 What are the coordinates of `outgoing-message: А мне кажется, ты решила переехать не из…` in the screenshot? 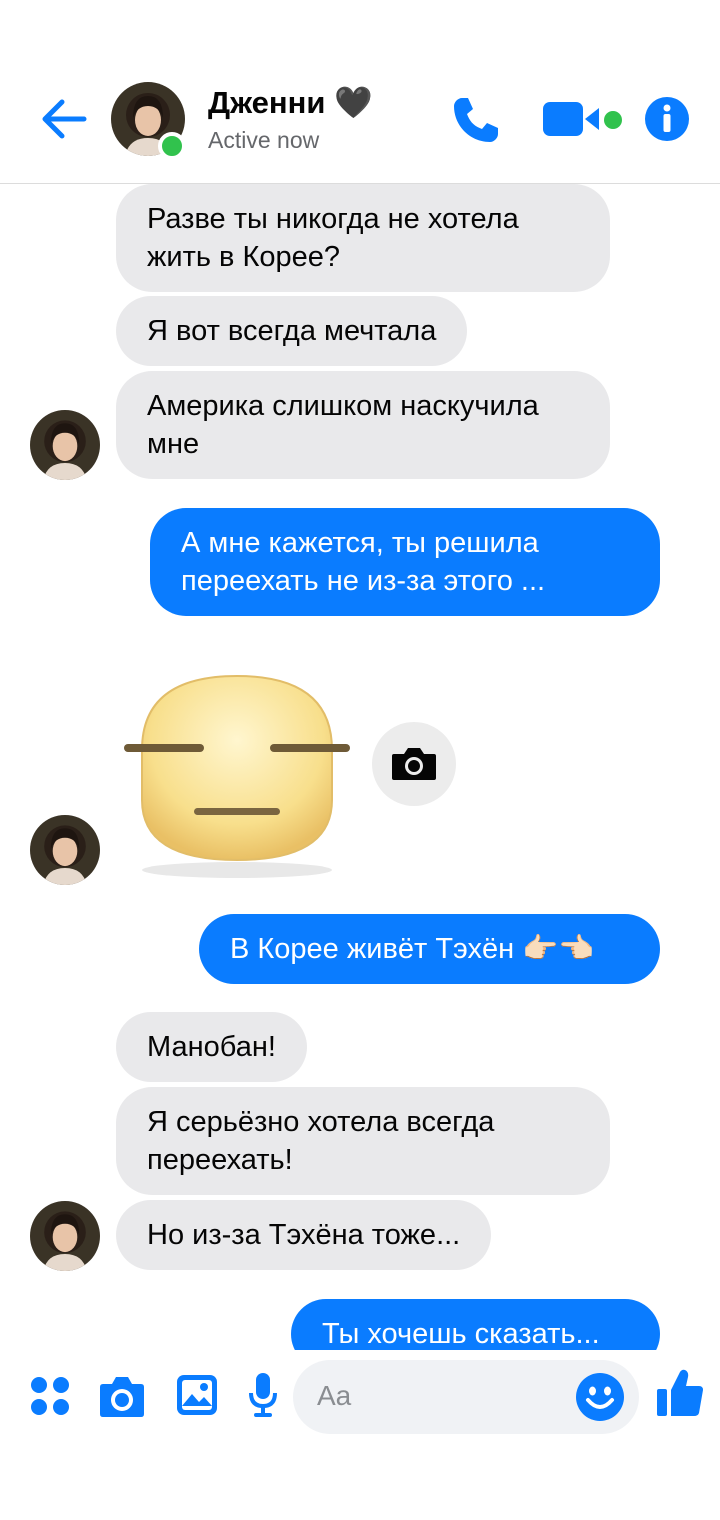 It's located at (405, 562).